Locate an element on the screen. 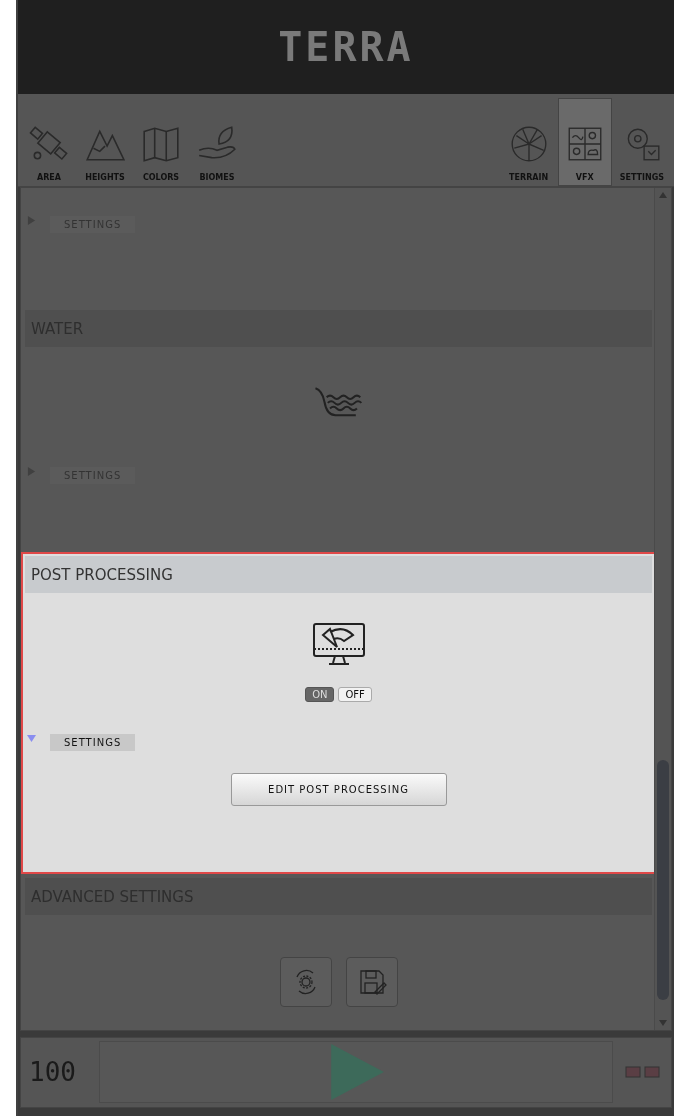  tool-tab: TERRAIN is located at coordinates (528, 142).